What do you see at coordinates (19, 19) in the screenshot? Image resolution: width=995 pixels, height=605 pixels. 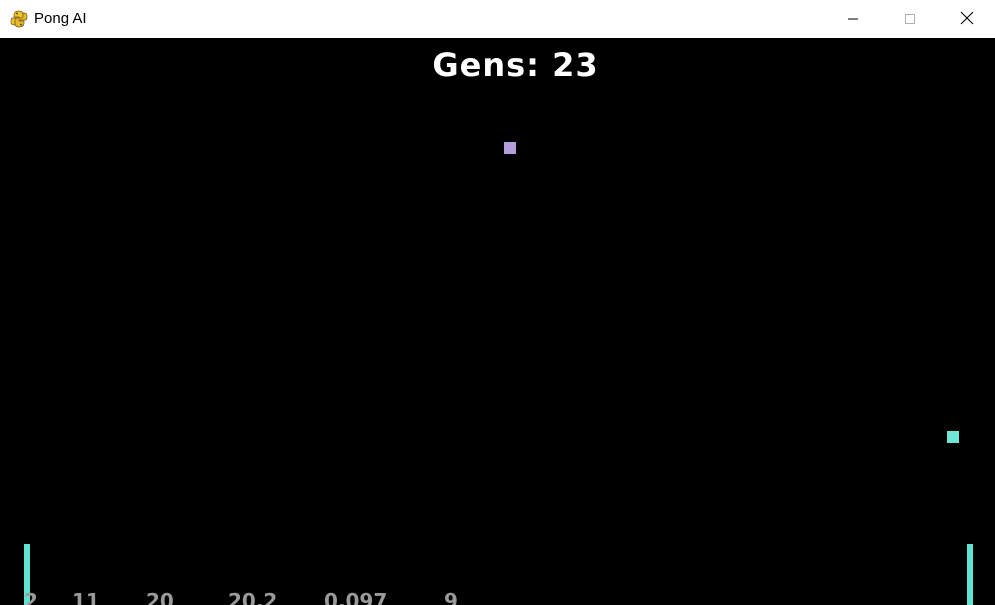 I see `python-snake-icon` at bounding box center [19, 19].